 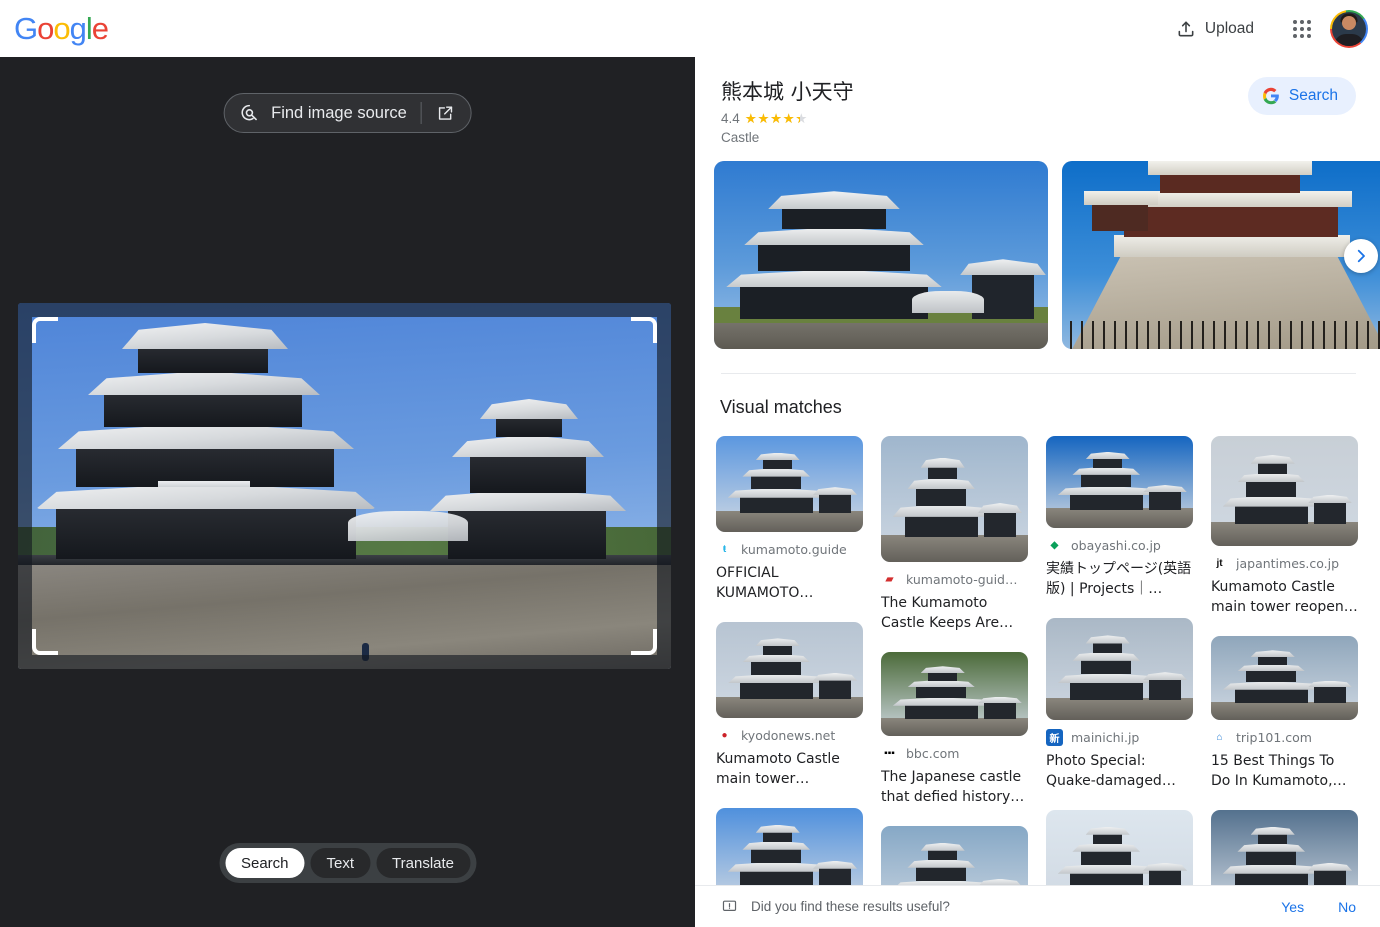 I want to click on mode-text: Text, so click(x=340, y=863).